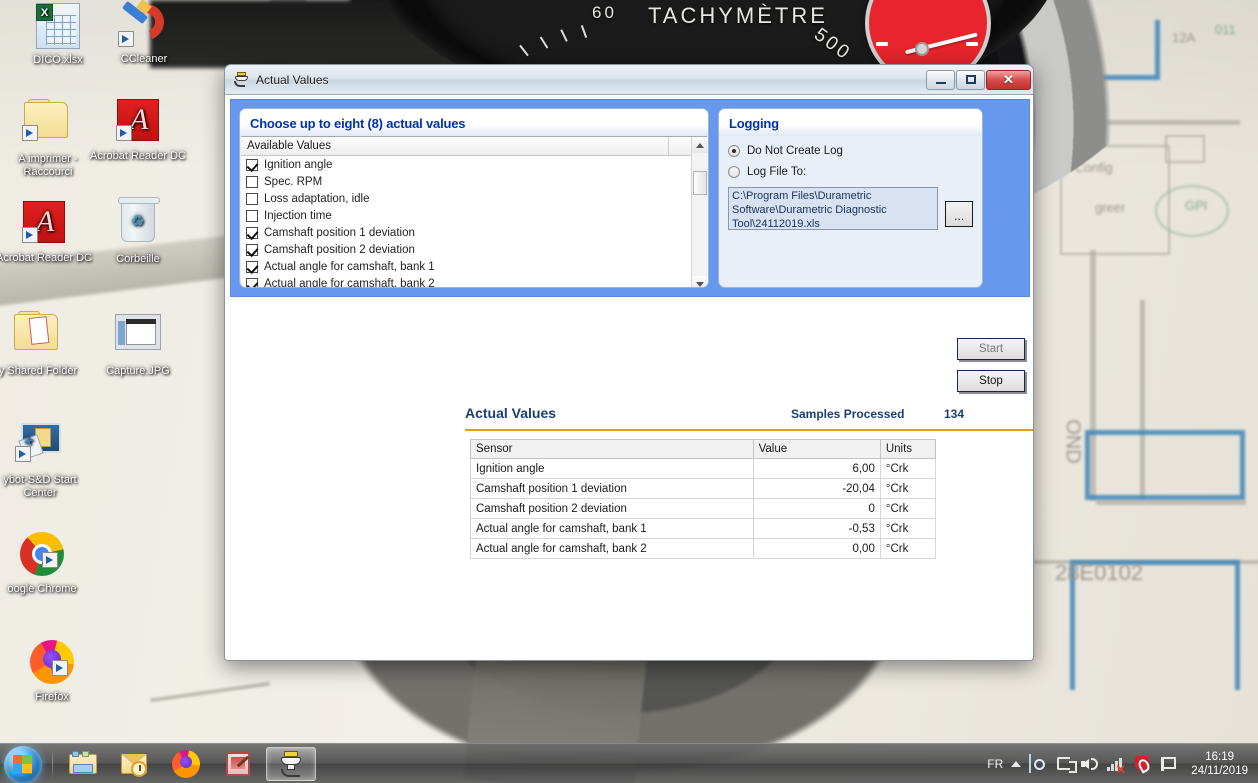 This screenshot has width=1258, height=783. What do you see at coordinates (187, 764) in the screenshot?
I see `taskbar-button-firefox` at bounding box center [187, 764].